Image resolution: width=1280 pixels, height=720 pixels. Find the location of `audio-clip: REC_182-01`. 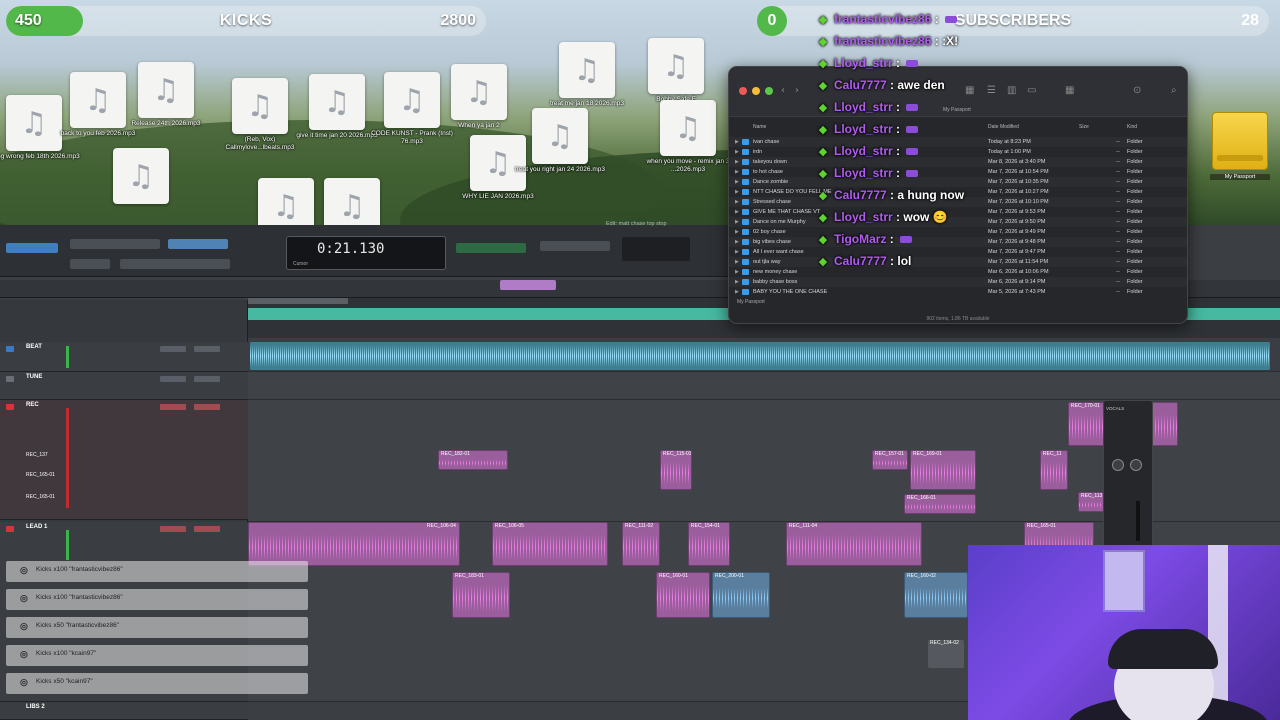

audio-clip: REC_182-01 is located at coordinates (473, 460).